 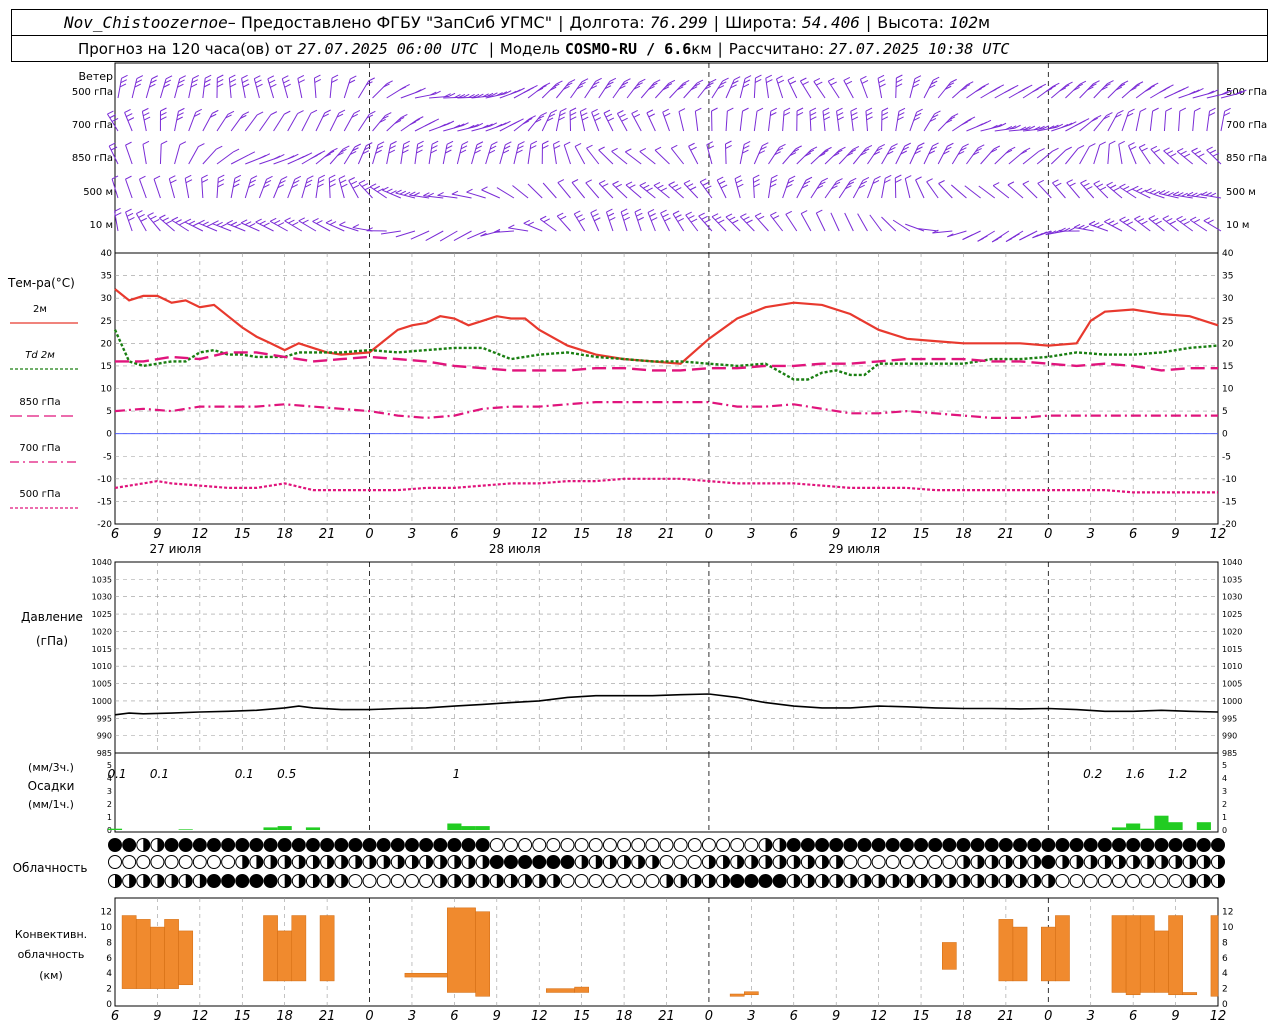 What do you see at coordinates (1228, 344) in the screenshot?
I see `temp-tick-right: 20` at bounding box center [1228, 344].